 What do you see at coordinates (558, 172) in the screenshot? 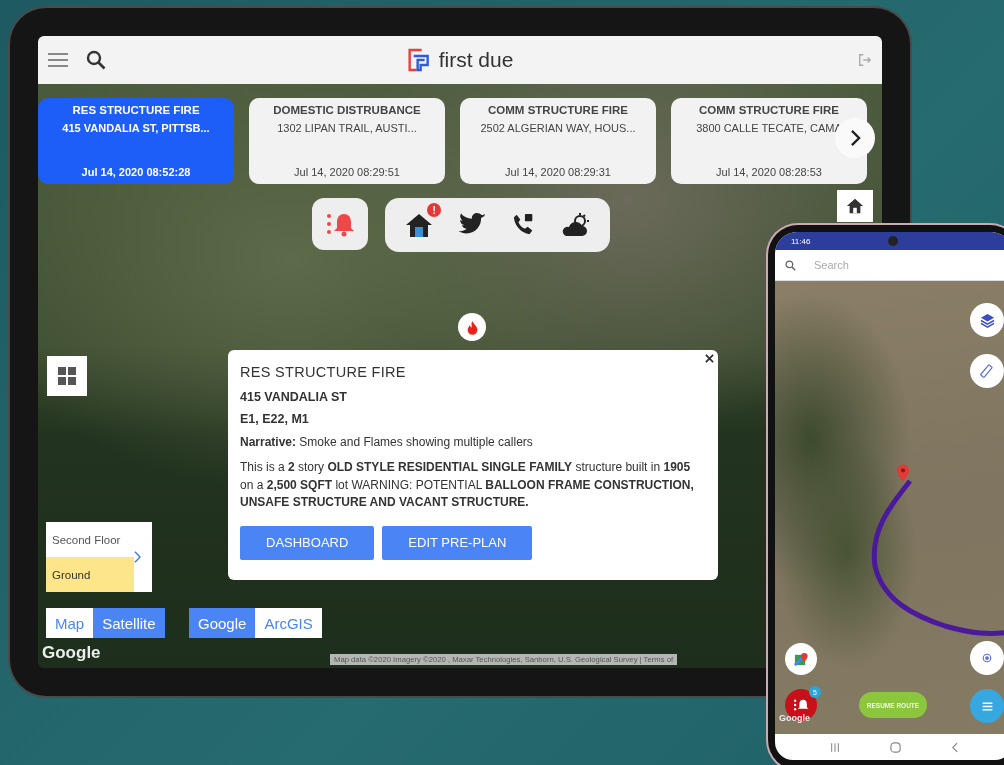
I see `incident-time: Jul 14, 2020 08:29:31` at bounding box center [558, 172].